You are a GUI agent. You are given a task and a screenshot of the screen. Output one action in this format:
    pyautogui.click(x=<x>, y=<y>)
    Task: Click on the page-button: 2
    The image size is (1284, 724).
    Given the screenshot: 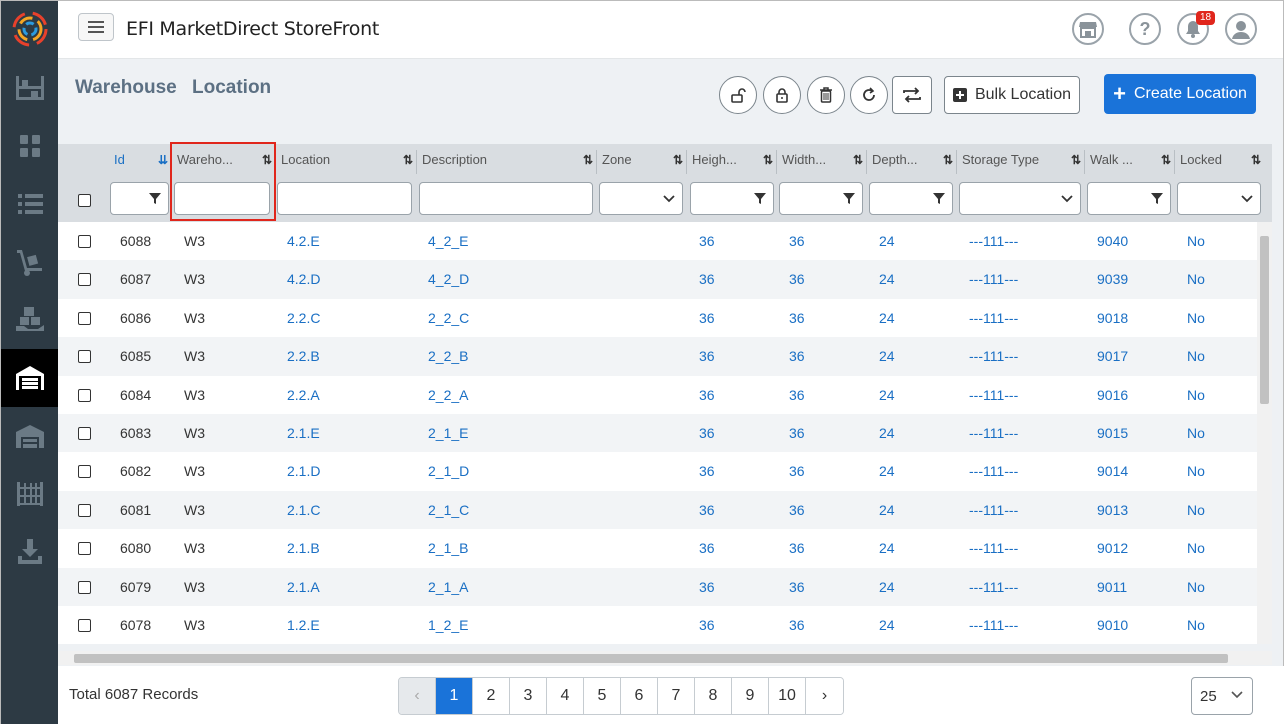 What is the action you would take?
    pyautogui.click(x=491, y=696)
    